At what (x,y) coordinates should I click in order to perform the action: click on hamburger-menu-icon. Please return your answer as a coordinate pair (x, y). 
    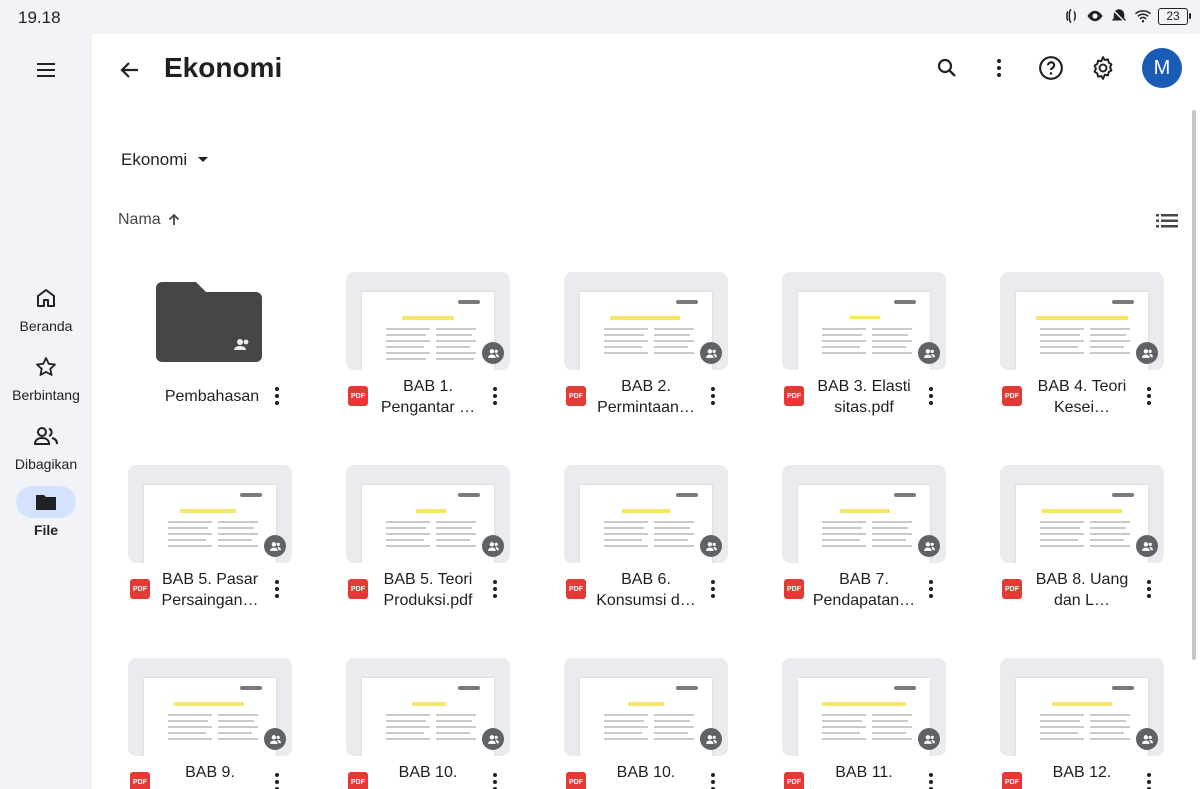
    Looking at the image, I should click on (46, 70).